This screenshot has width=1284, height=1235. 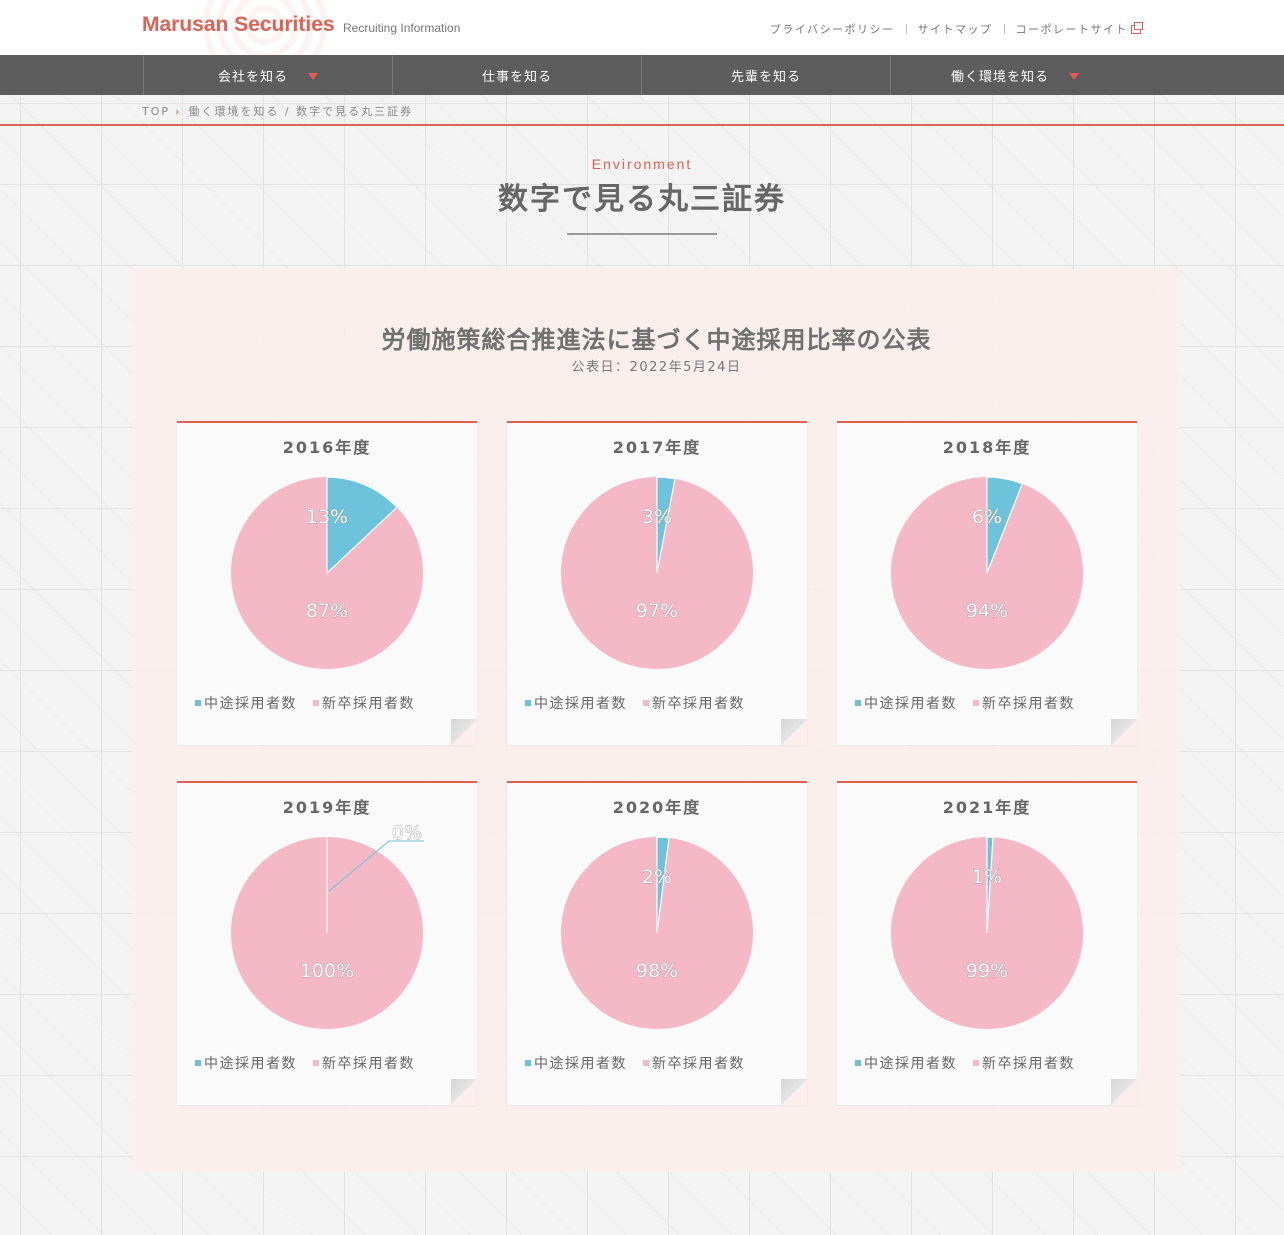 What do you see at coordinates (301, 111) in the screenshot?
I see `breadcrumb-current: 働く環境を知る / 数字で見る丸三証券` at bounding box center [301, 111].